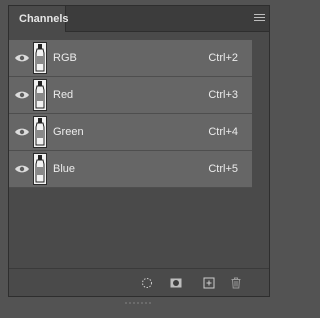 The height and width of the screenshot is (318, 320). What do you see at coordinates (147, 283) in the screenshot?
I see `load-selection-icon` at bounding box center [147, 283].